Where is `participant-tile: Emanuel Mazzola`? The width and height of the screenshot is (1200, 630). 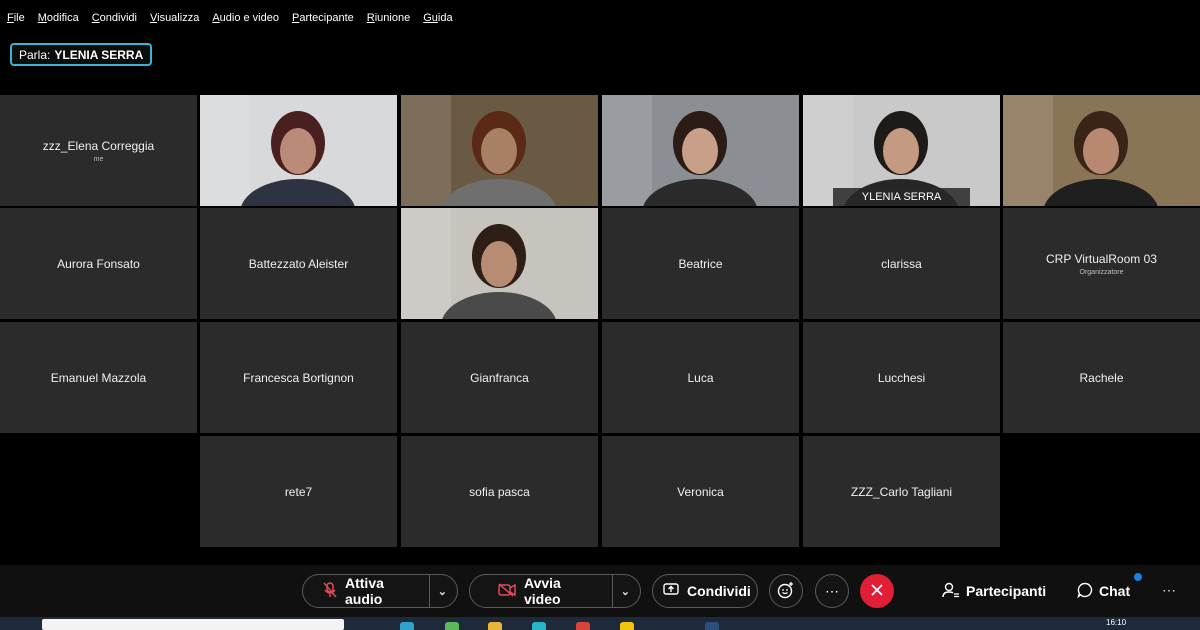
participant-tile: Emanuel Mazzola is located at coordinates (98, 377).